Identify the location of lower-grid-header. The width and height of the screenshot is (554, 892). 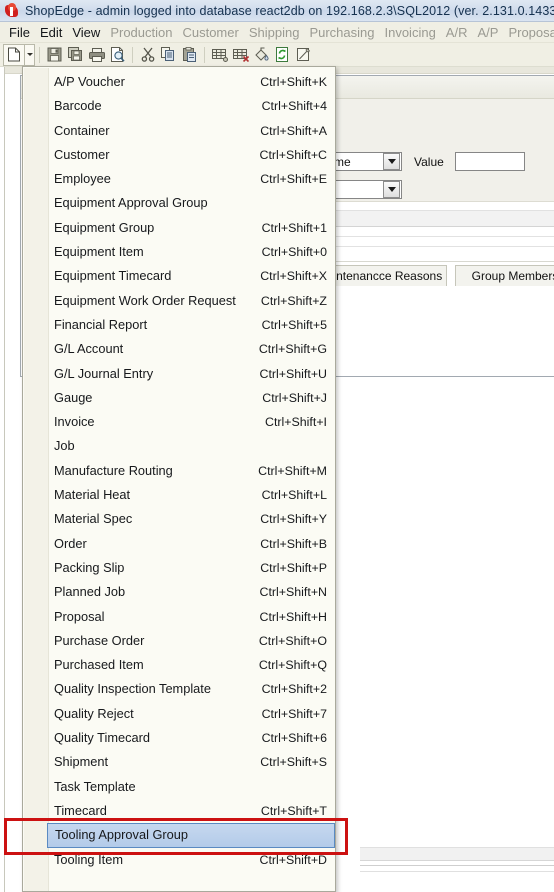
(457, 854).